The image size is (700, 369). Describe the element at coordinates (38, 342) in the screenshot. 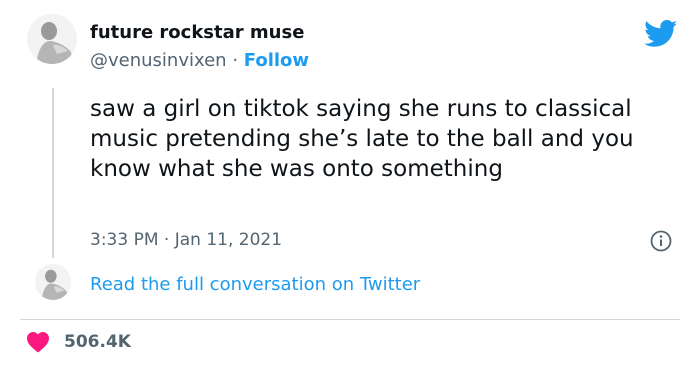

I see `heart-icon` at that location.